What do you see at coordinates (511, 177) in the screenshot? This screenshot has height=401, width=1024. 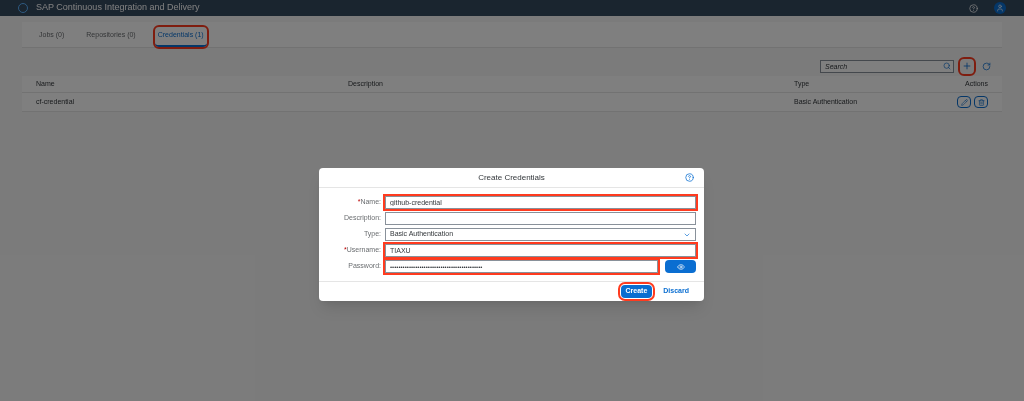 I see `dialog-title: Create Credentials` at bounding box center [511, 177].